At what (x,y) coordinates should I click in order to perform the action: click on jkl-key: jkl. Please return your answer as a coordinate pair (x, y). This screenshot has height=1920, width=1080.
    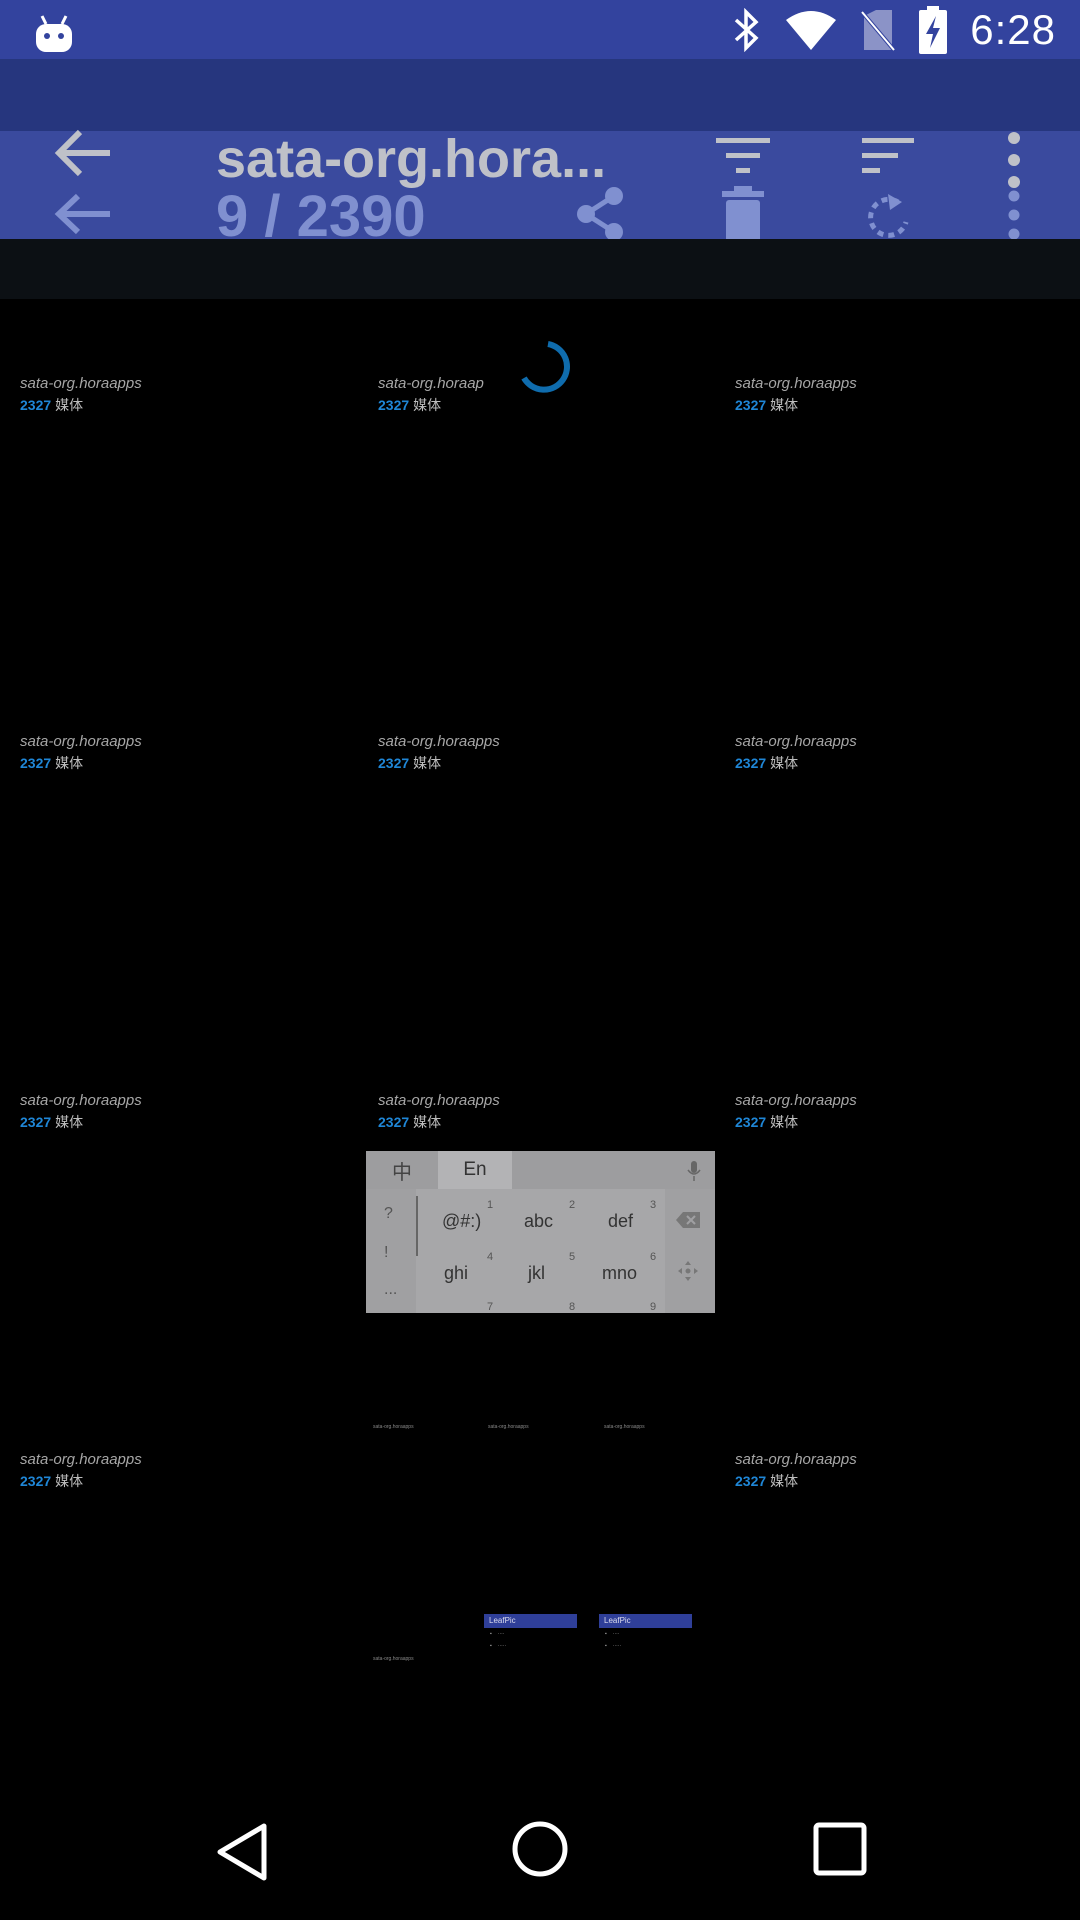
    Looking at the image, I should click on (536, 1273).